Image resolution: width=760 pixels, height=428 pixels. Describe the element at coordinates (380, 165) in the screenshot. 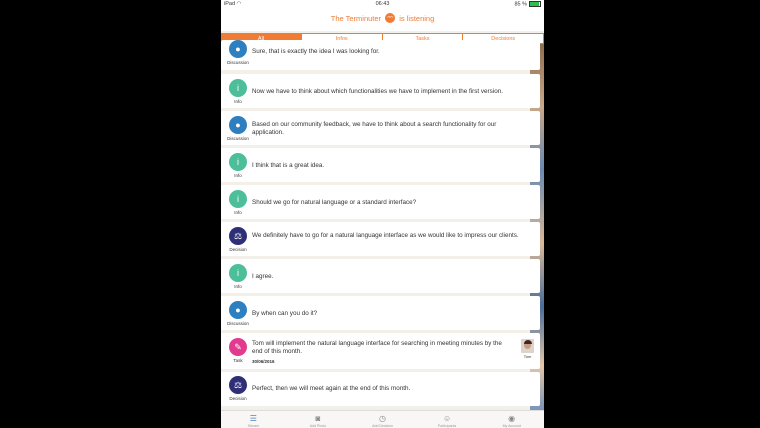

I see `list-item: i Info I think that is a great idea.` at that location.